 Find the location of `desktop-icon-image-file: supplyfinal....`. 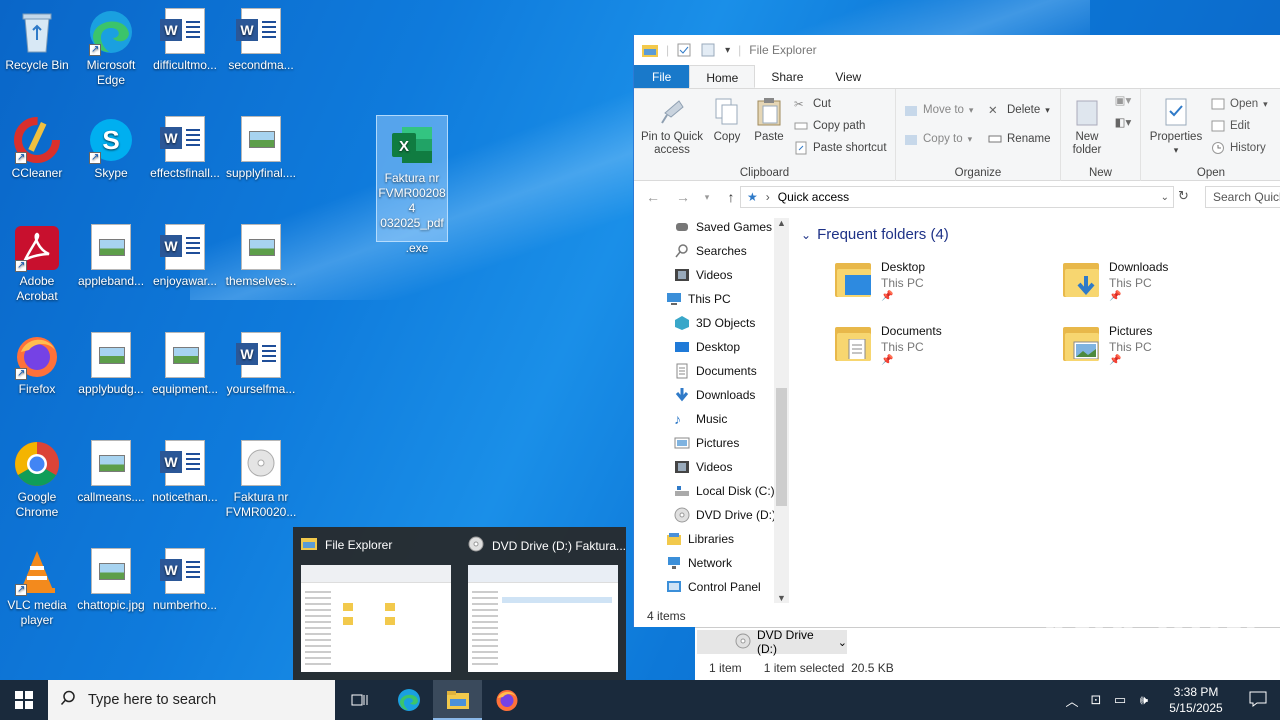

desktop-icon-image-file: supplyfinal.... is located at coordinates (261, 148).